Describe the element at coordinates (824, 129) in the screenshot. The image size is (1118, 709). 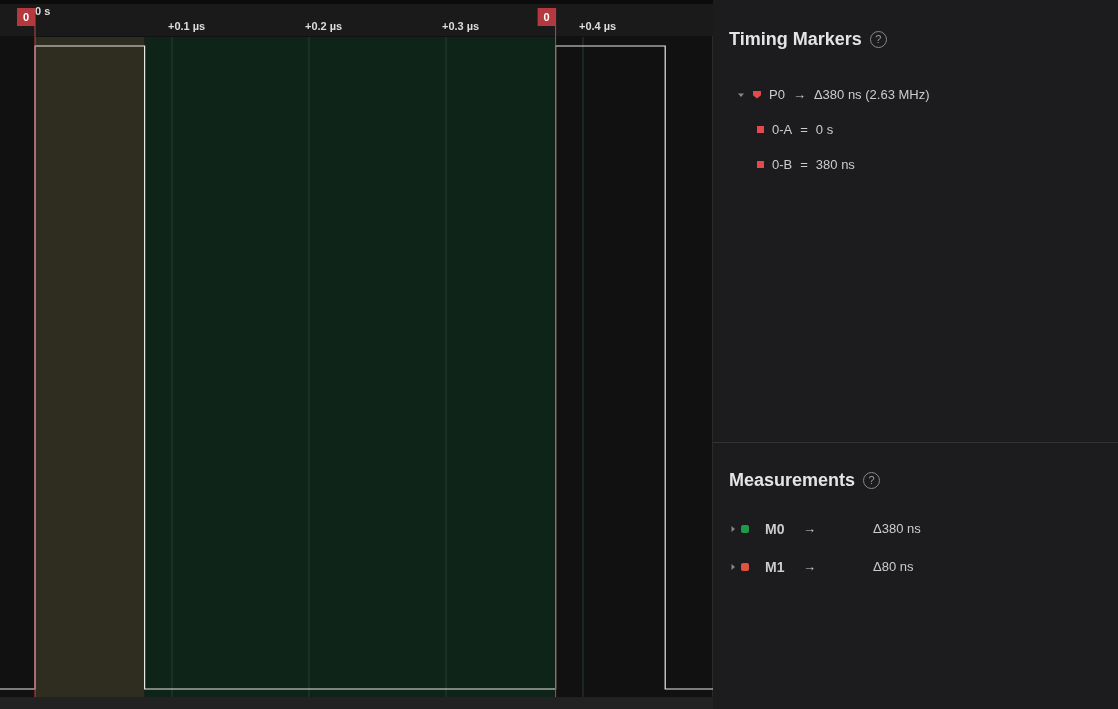
I see `marker-value: 0 s` at that location.